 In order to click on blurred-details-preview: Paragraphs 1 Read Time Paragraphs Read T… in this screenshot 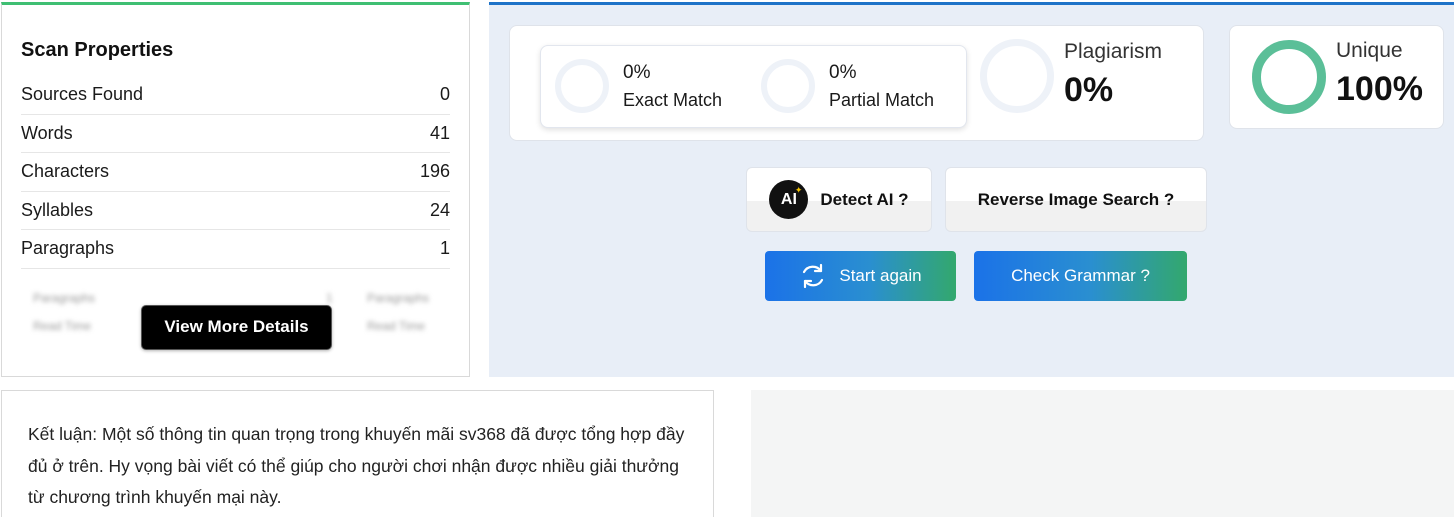, I will do `click(235, 315)`.